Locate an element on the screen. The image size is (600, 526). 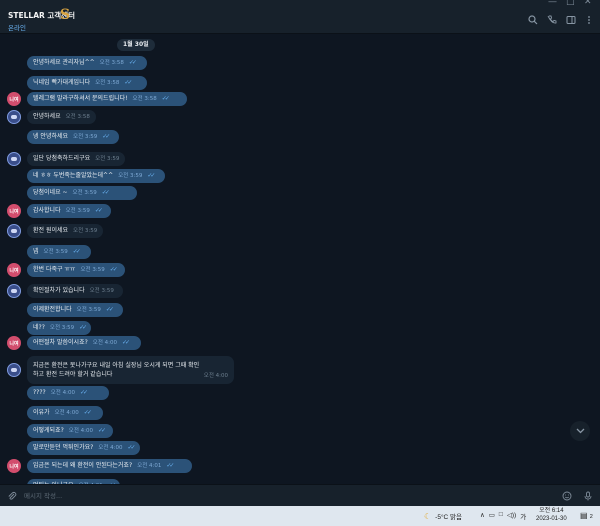
outgoing-message: 어떤절차 말씀이시죠? 오전 4:00 ✓✓ is located at coordinates (84, 343).